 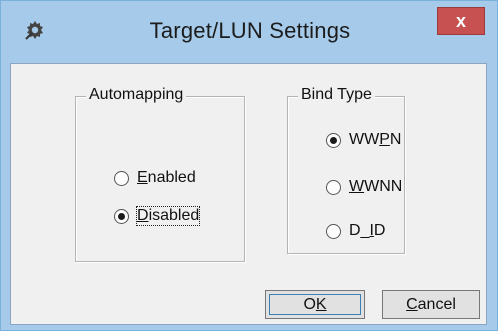 What do you see at coordinates (376, 186) in the screenshot?
I see `wwnn-label: WWNN` at bounding box center [376, 186].